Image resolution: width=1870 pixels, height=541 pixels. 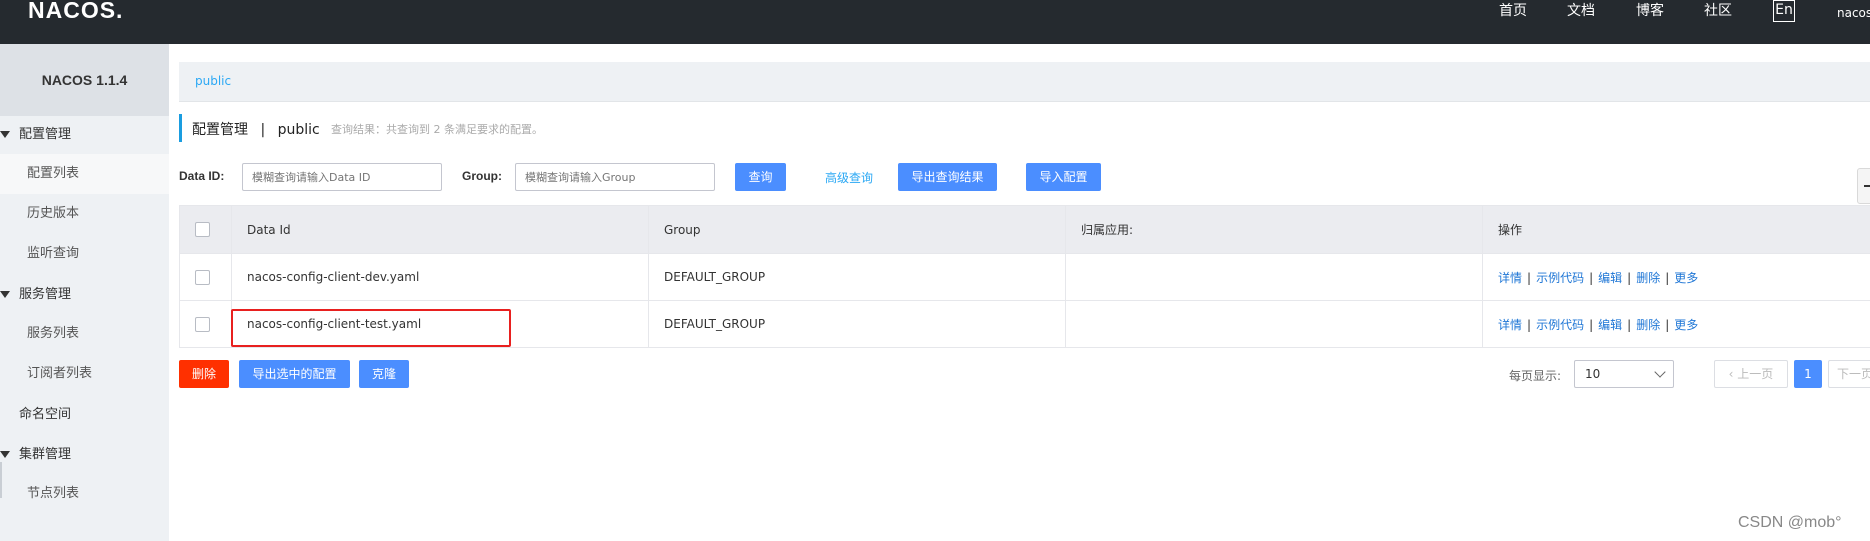 What do you see at coordinates (760, 177) in the screenshot?
I see `query-button: 查询` at bounding box center [760, 177].